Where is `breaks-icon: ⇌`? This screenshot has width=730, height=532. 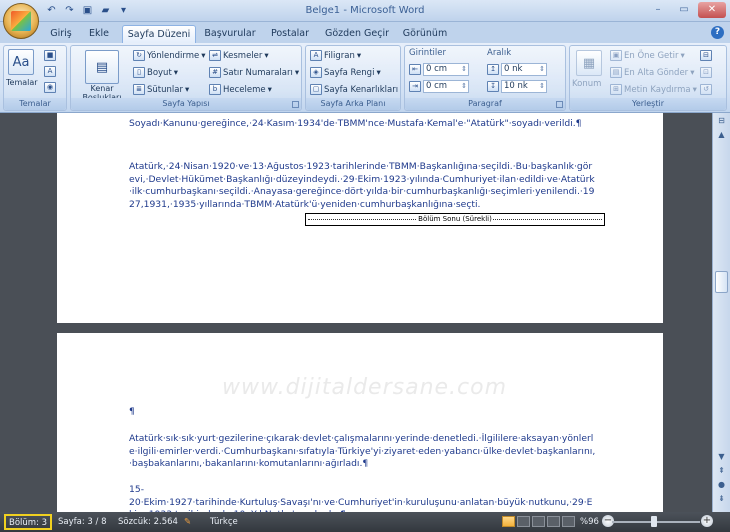
breaks-icon: ⇌ is located at coordinates (215, 55).